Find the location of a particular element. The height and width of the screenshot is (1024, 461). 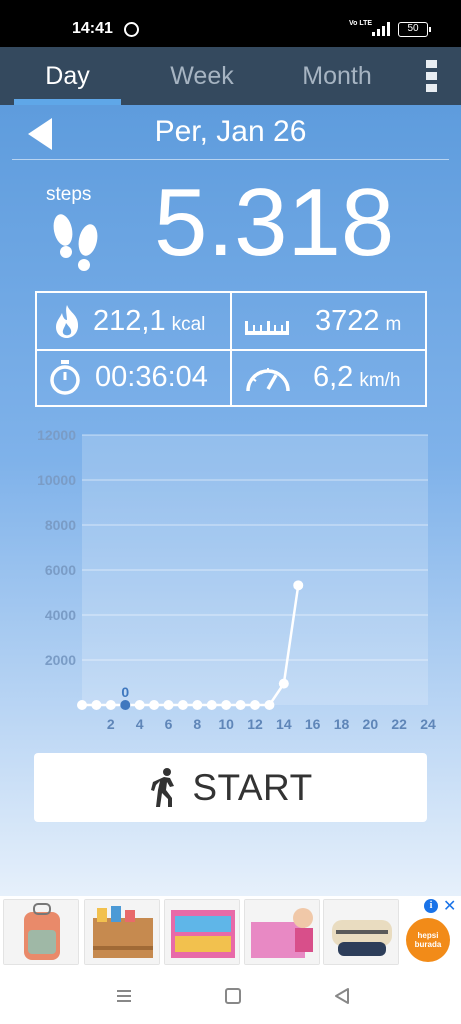

calories-unit: kcal is located at coordinates (188, 324).